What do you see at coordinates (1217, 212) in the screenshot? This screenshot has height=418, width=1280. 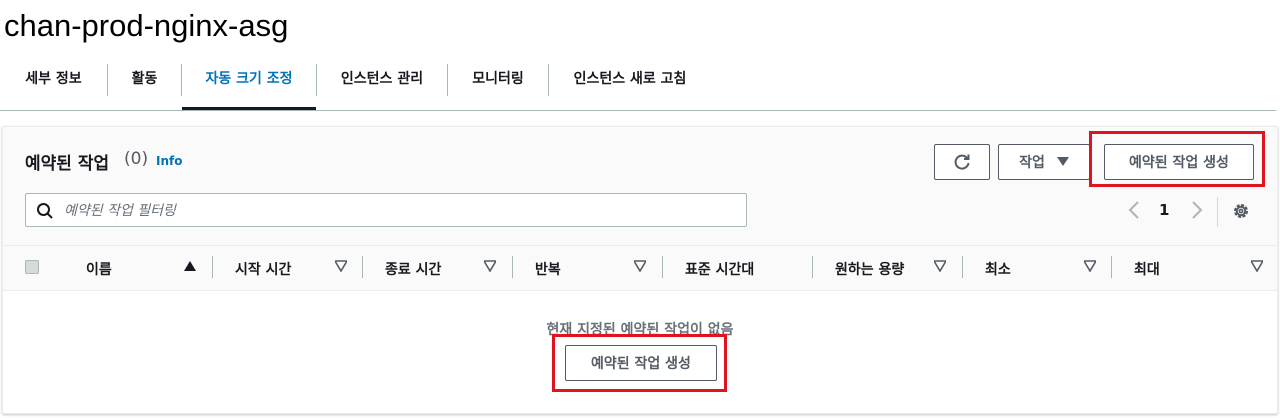 I see `pager-divider` at bounding box center [1217, 212].